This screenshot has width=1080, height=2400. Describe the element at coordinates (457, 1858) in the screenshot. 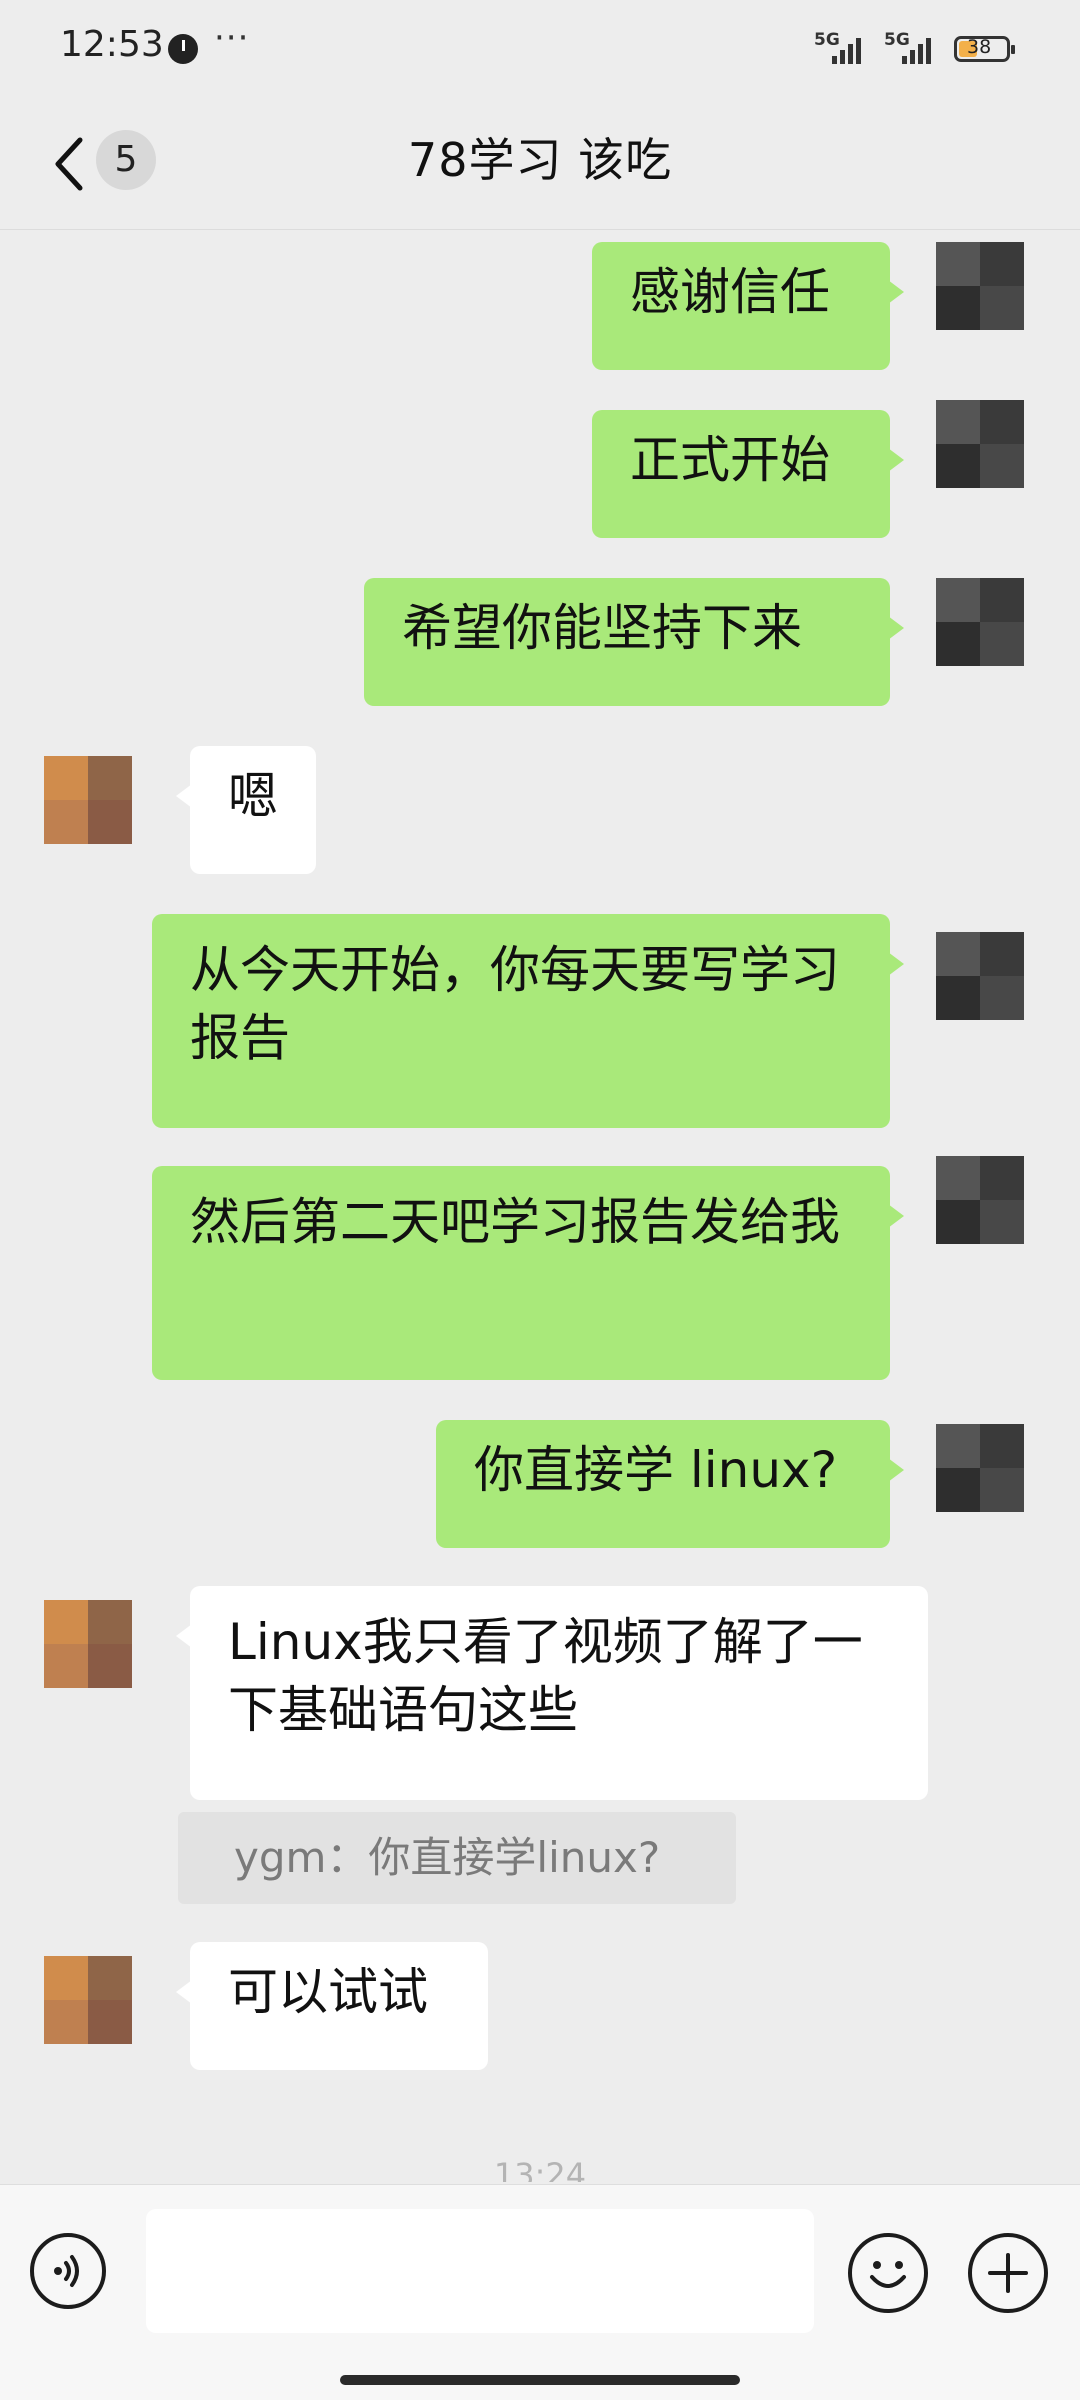

I see `quoted-message: ygm：你直接学linux?` at that location.